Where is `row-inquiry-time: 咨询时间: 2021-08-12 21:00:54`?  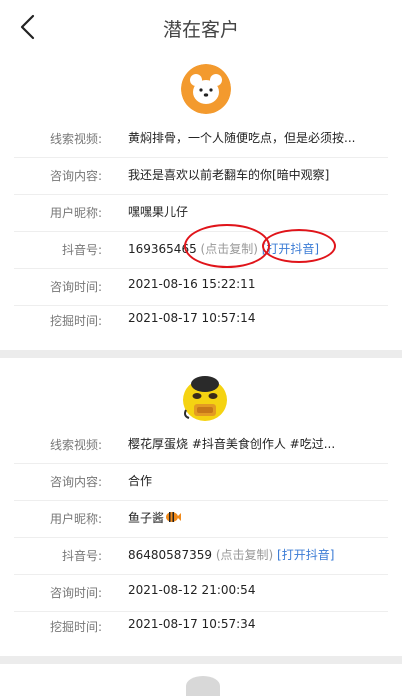 row-inquiry-time: 咨询时间: 2021-08-12 21:00:54 is located at coordinates (201, 593).